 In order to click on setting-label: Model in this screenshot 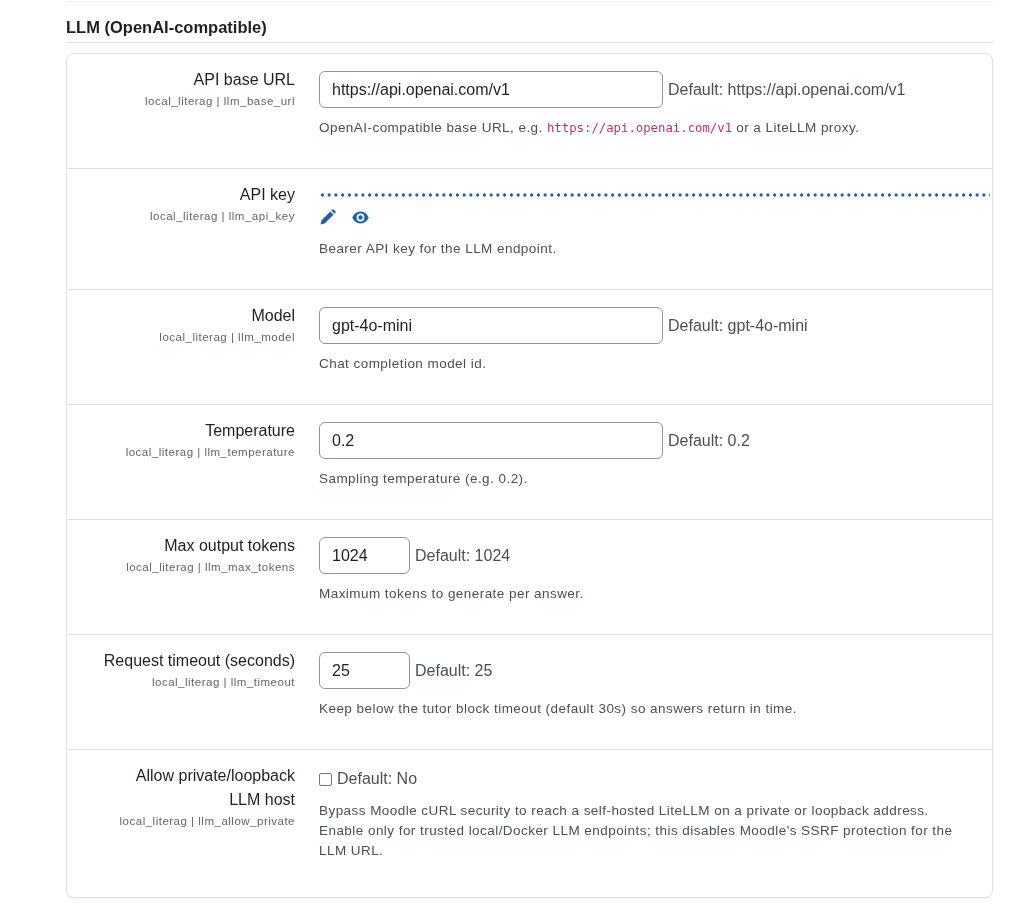, I will do `click(272, 316)`.